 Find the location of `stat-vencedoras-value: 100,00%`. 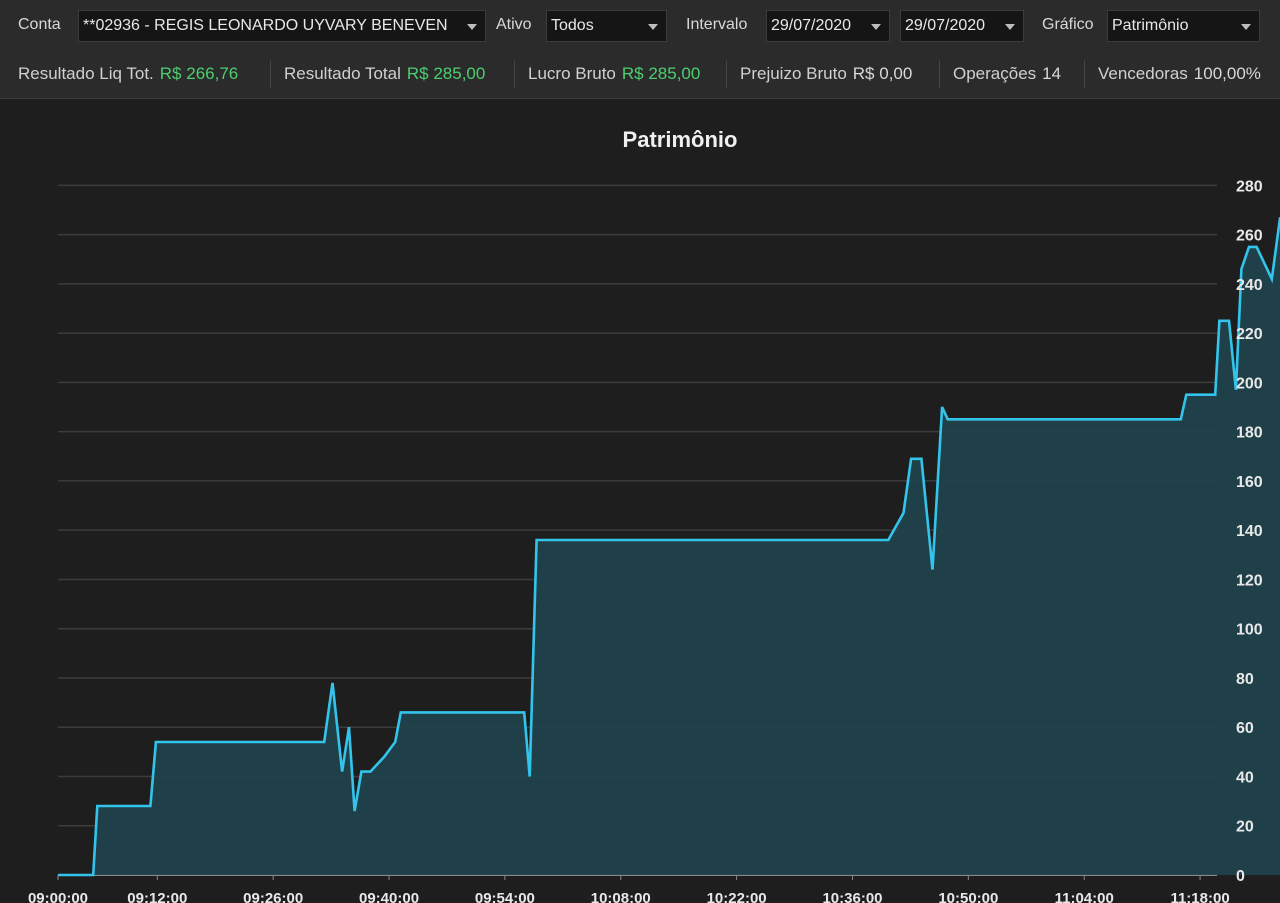

stat-vencedoras-value: 100,00% is located at coordinates (1227, 73).